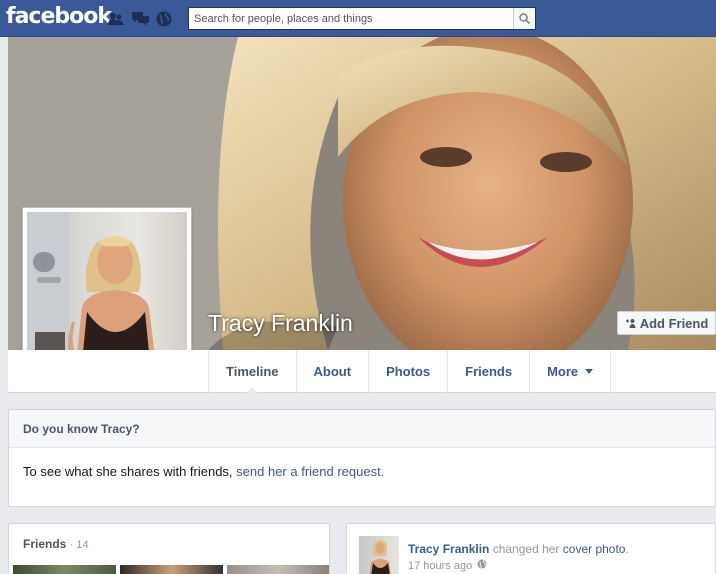  I want to click on story-timestamp-row: 17 hours ago, so click(447, 565).